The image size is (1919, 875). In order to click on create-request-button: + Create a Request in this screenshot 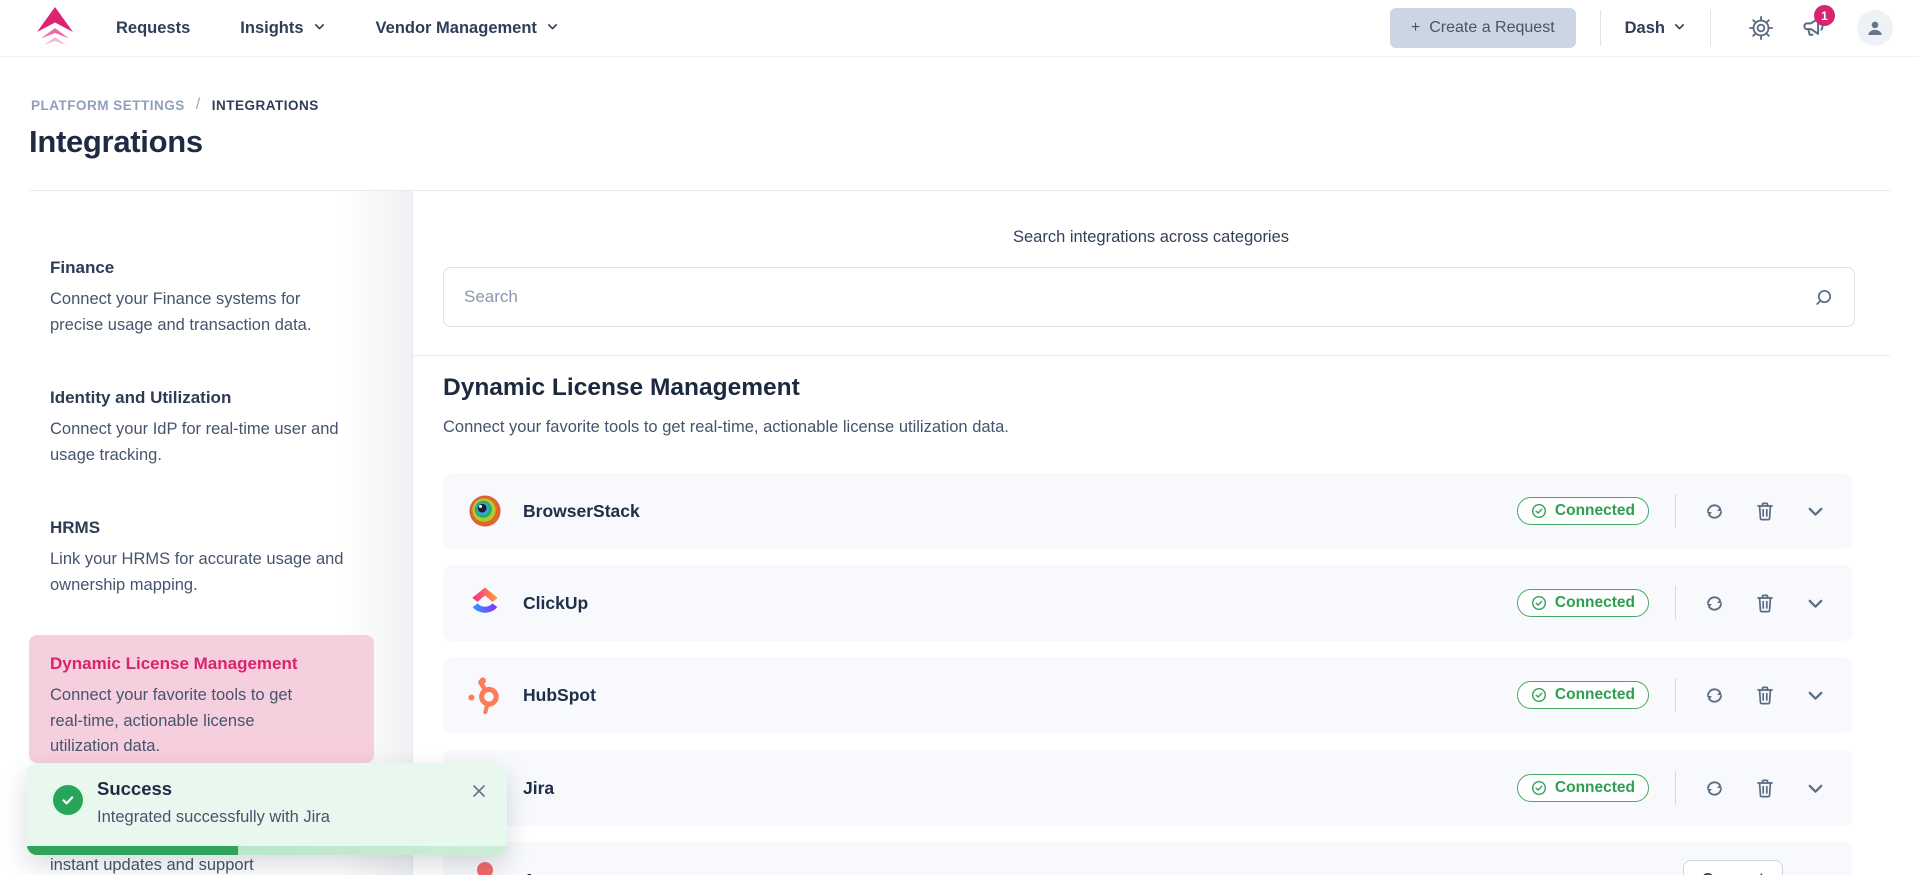, I will do `click(1482, 28)`.